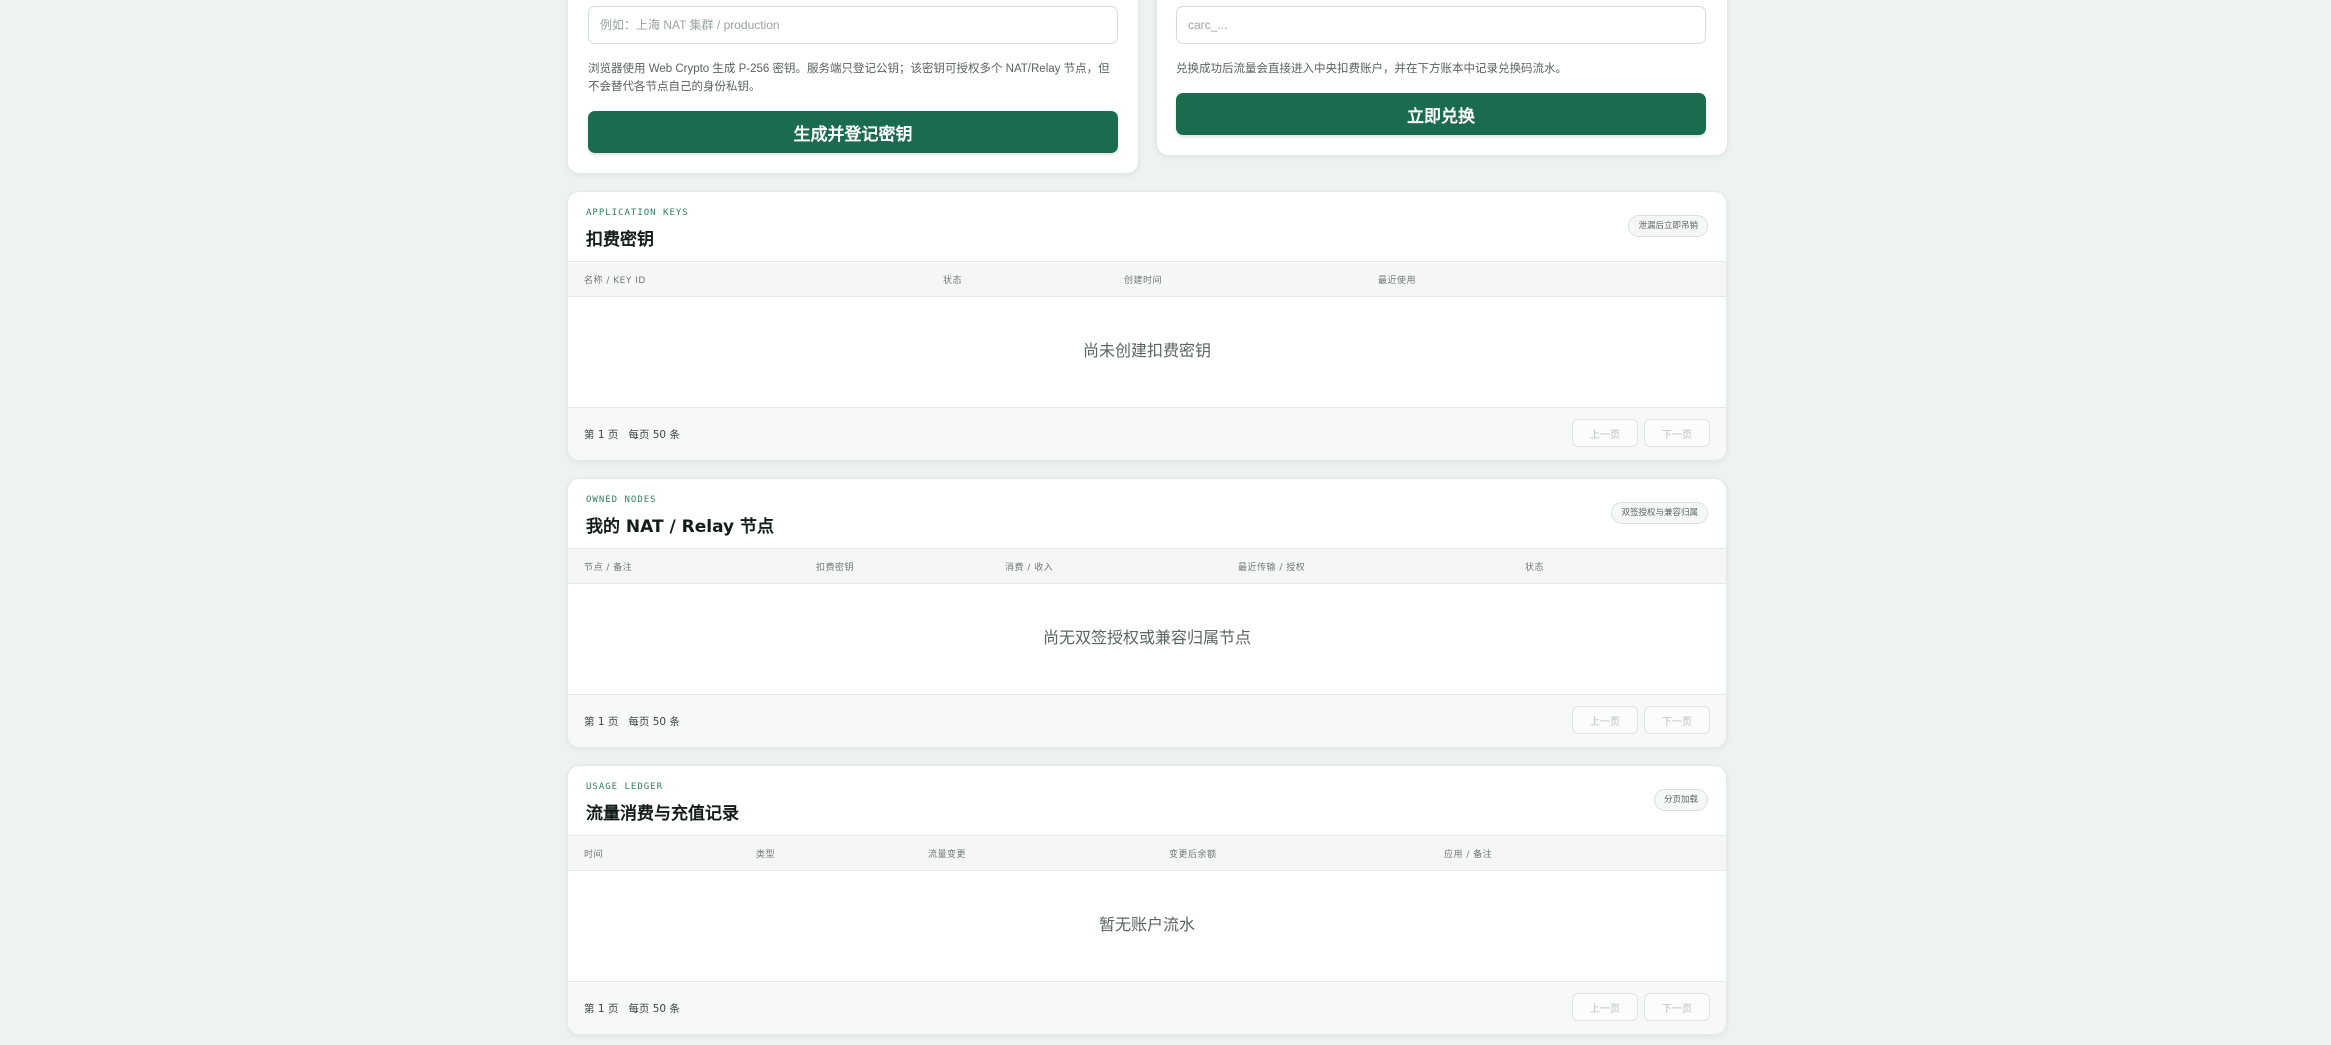 This screenshot has width=2331, height=1045. Describe the element at coordinates (1143, 281) in the screenshot. I see `column-header: 创建时间` at that location.